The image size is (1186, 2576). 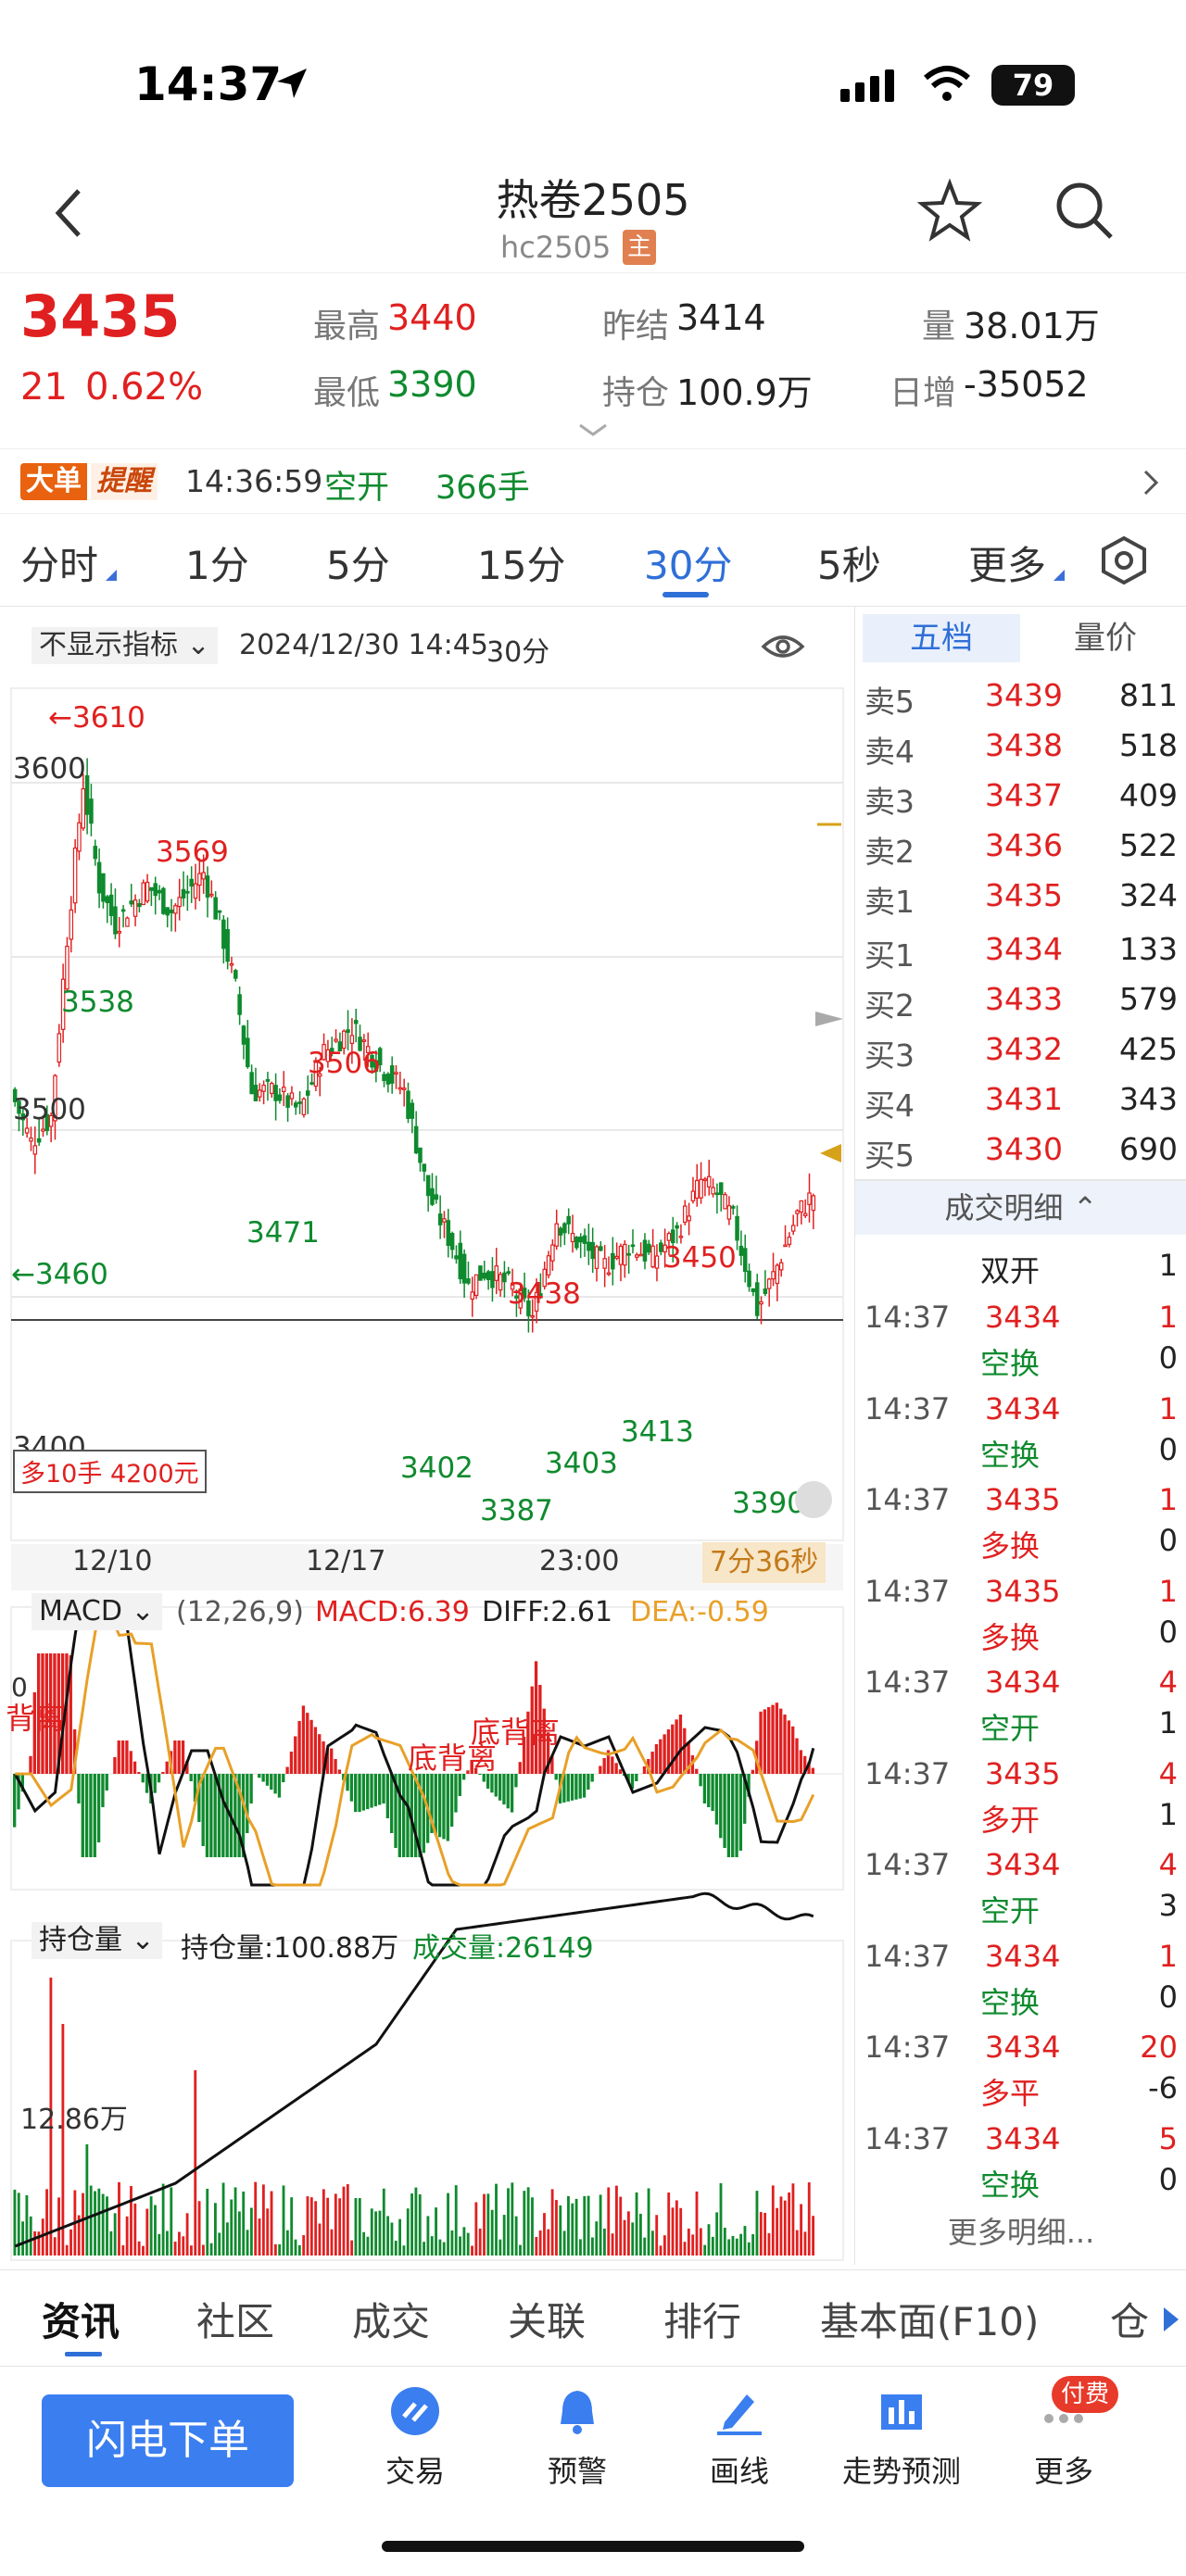 What do you see at coordinates (1020, 1149) in the screenshot?
I see `bid-level: 买5 3430 690` at bounding box center [1020, 1149].